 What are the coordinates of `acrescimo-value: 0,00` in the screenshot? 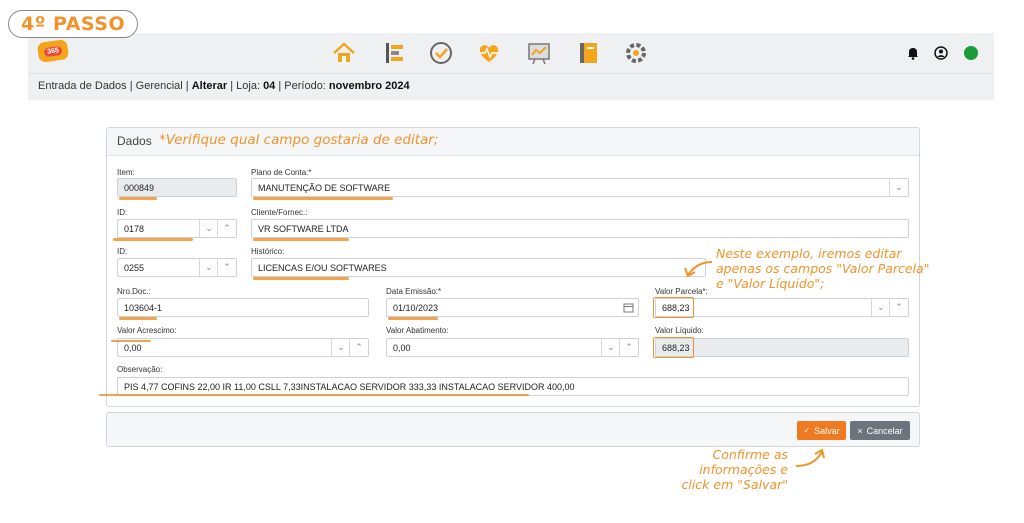 It's located at (133, 348).